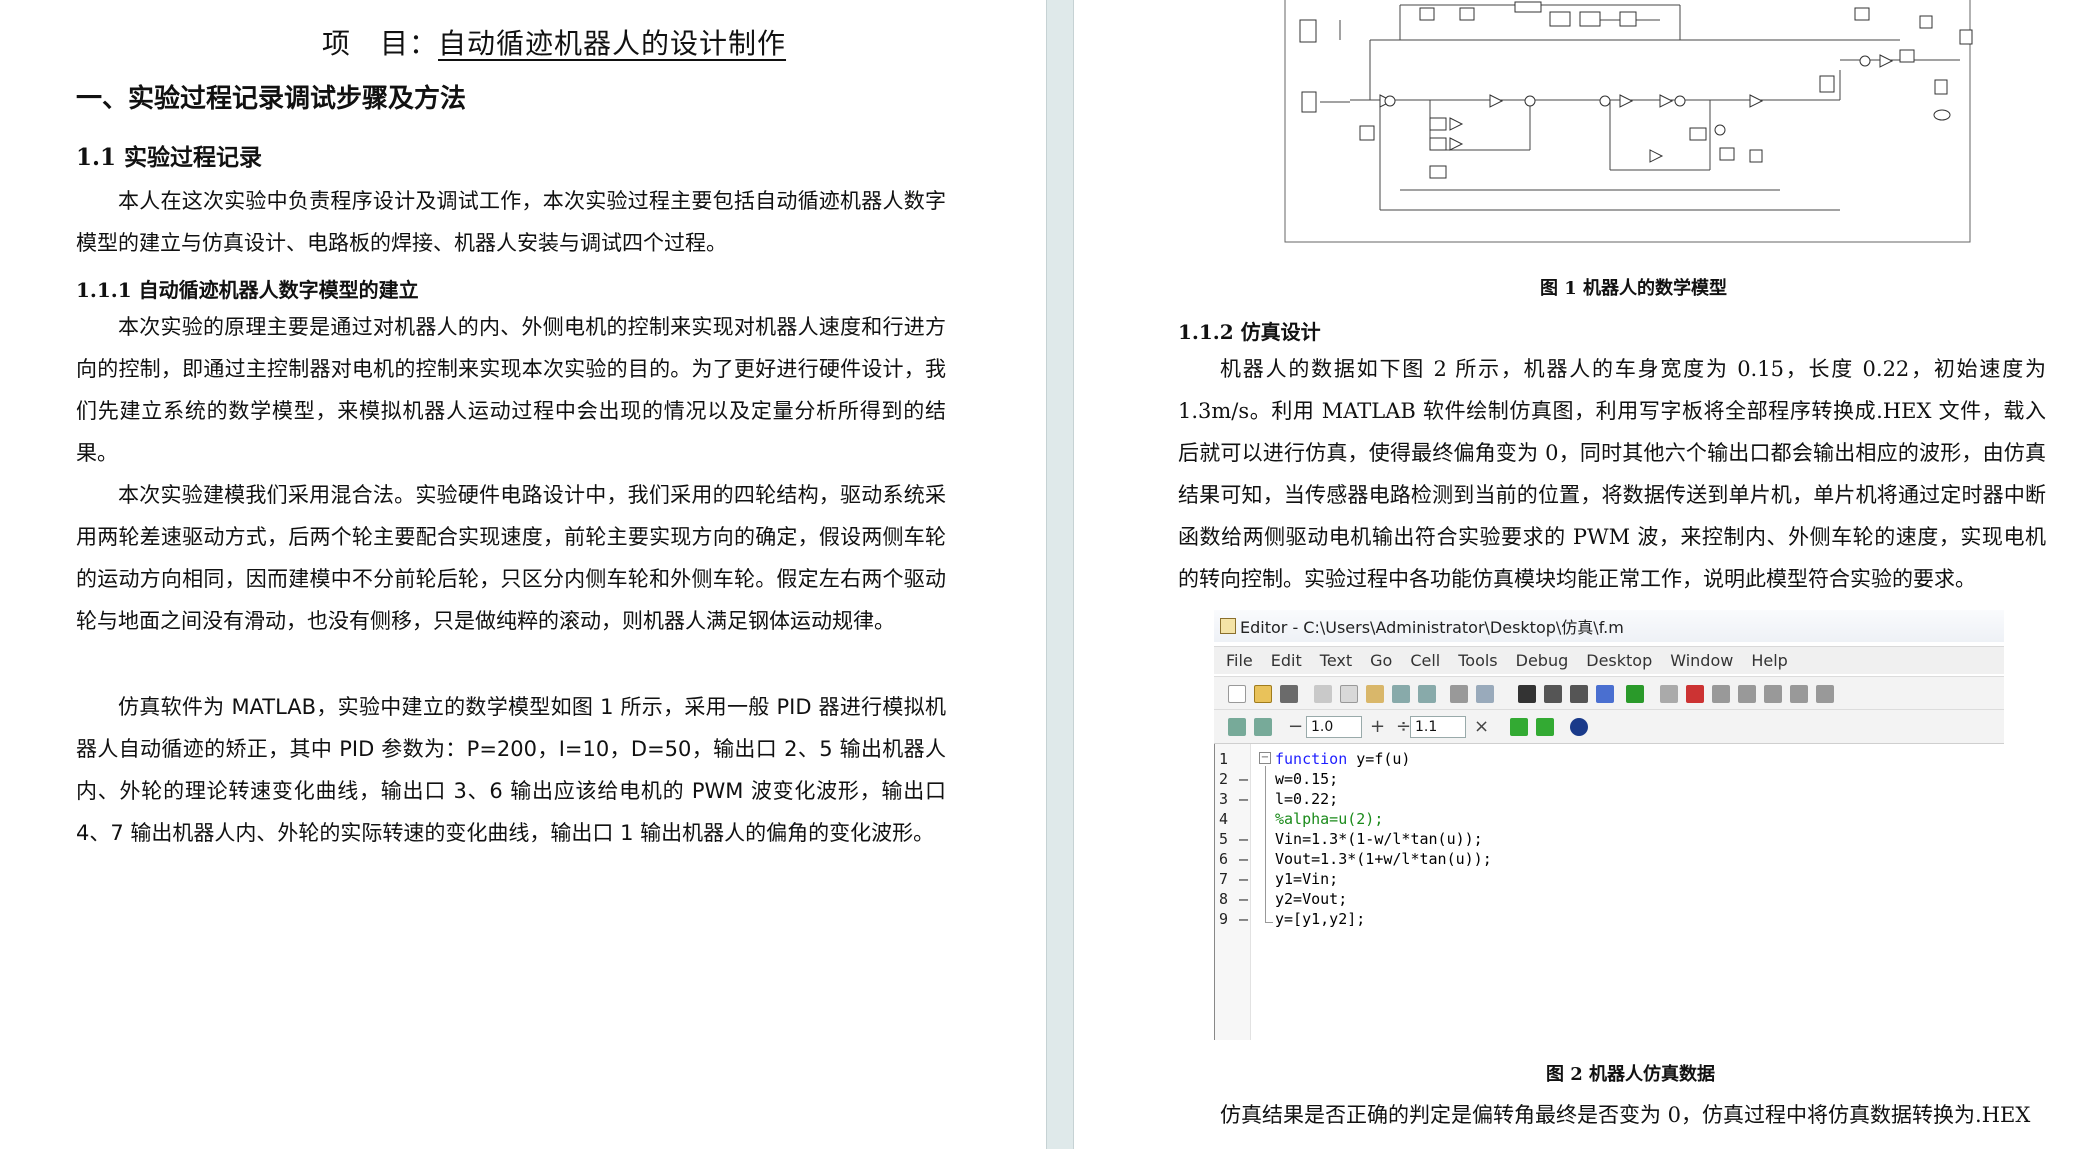  Describe the element at coordinates (1224, 859) in the screenshot. I see `line-number: 6` at that location.